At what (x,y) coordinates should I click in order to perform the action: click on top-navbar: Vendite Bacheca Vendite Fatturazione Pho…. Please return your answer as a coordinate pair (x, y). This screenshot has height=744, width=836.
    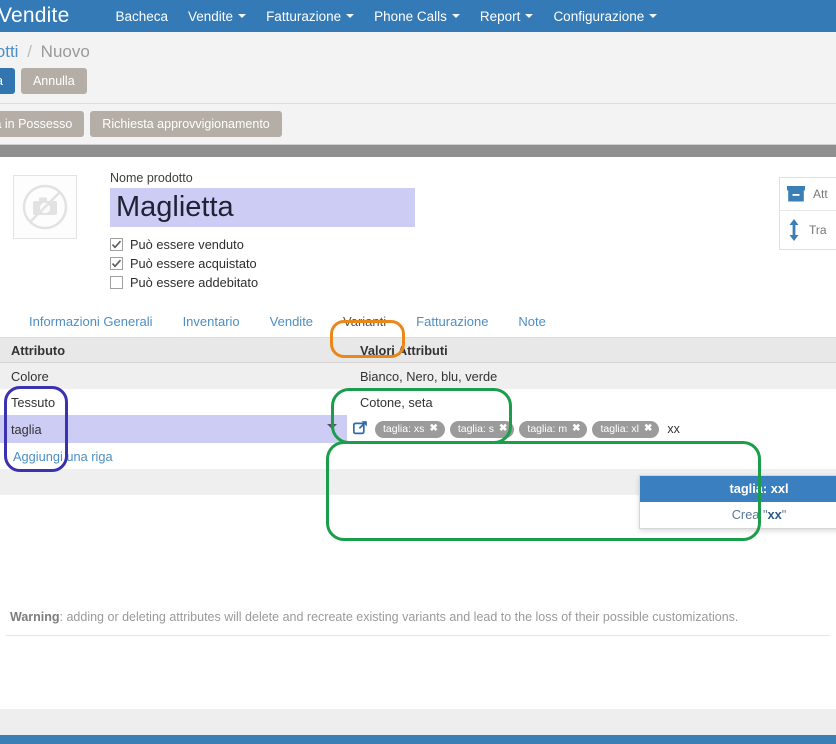
    Looking at the image, I should click on (418, 16).